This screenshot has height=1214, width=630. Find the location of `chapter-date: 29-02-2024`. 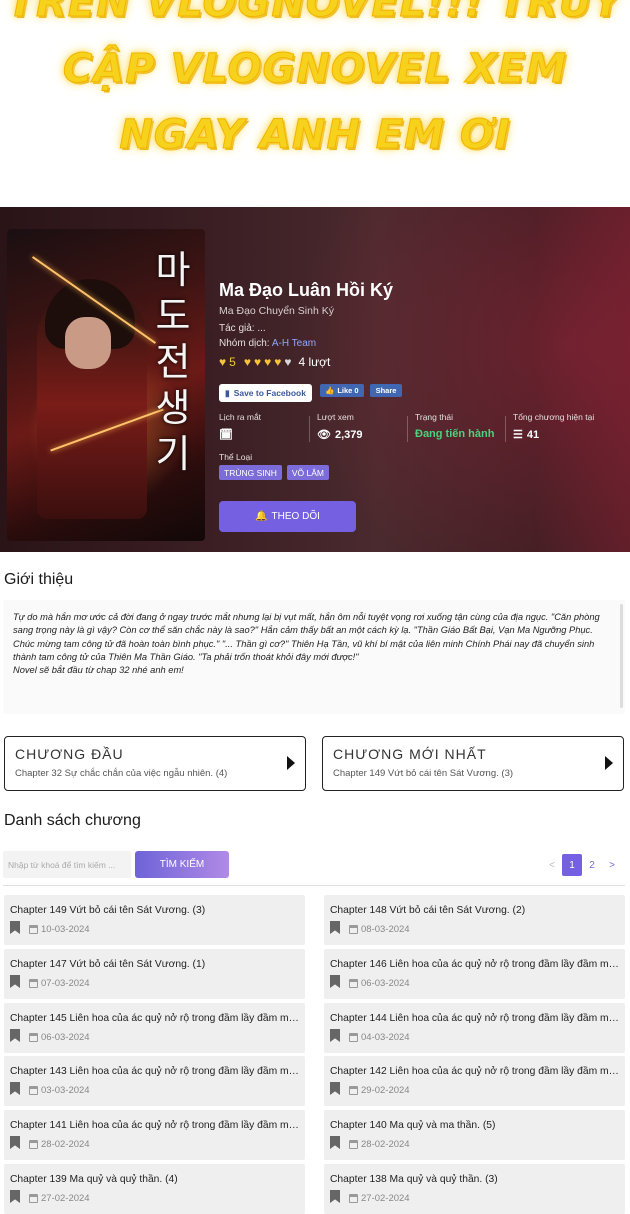

chapter-date: 29-02-2024 is located at coordinates (385, 1090).